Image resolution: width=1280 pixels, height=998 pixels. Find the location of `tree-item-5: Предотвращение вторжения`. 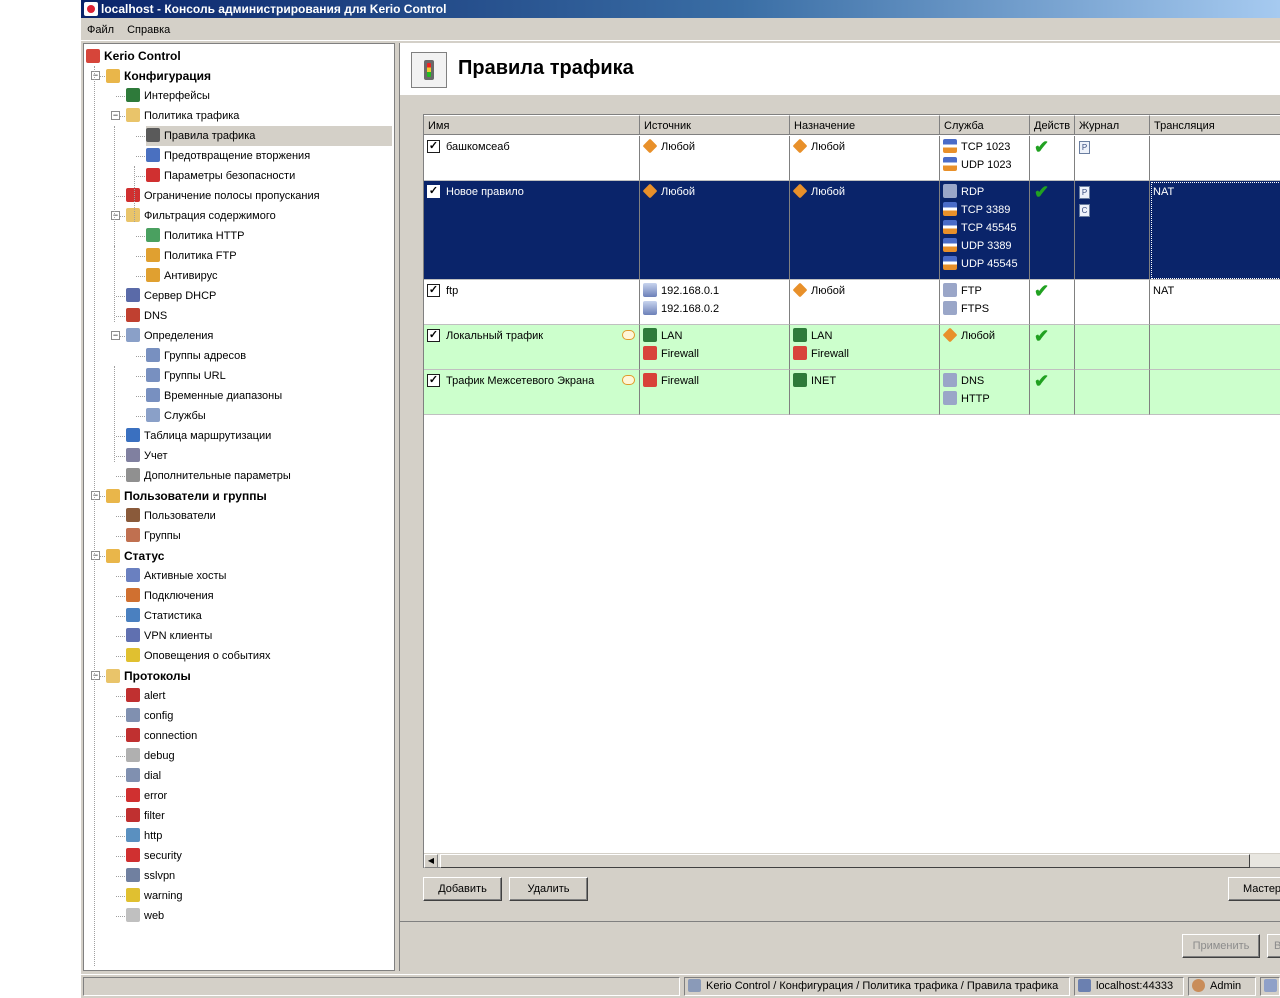

tree-item-5: Предотвращение вторжения is located at coordinates (228, 156).